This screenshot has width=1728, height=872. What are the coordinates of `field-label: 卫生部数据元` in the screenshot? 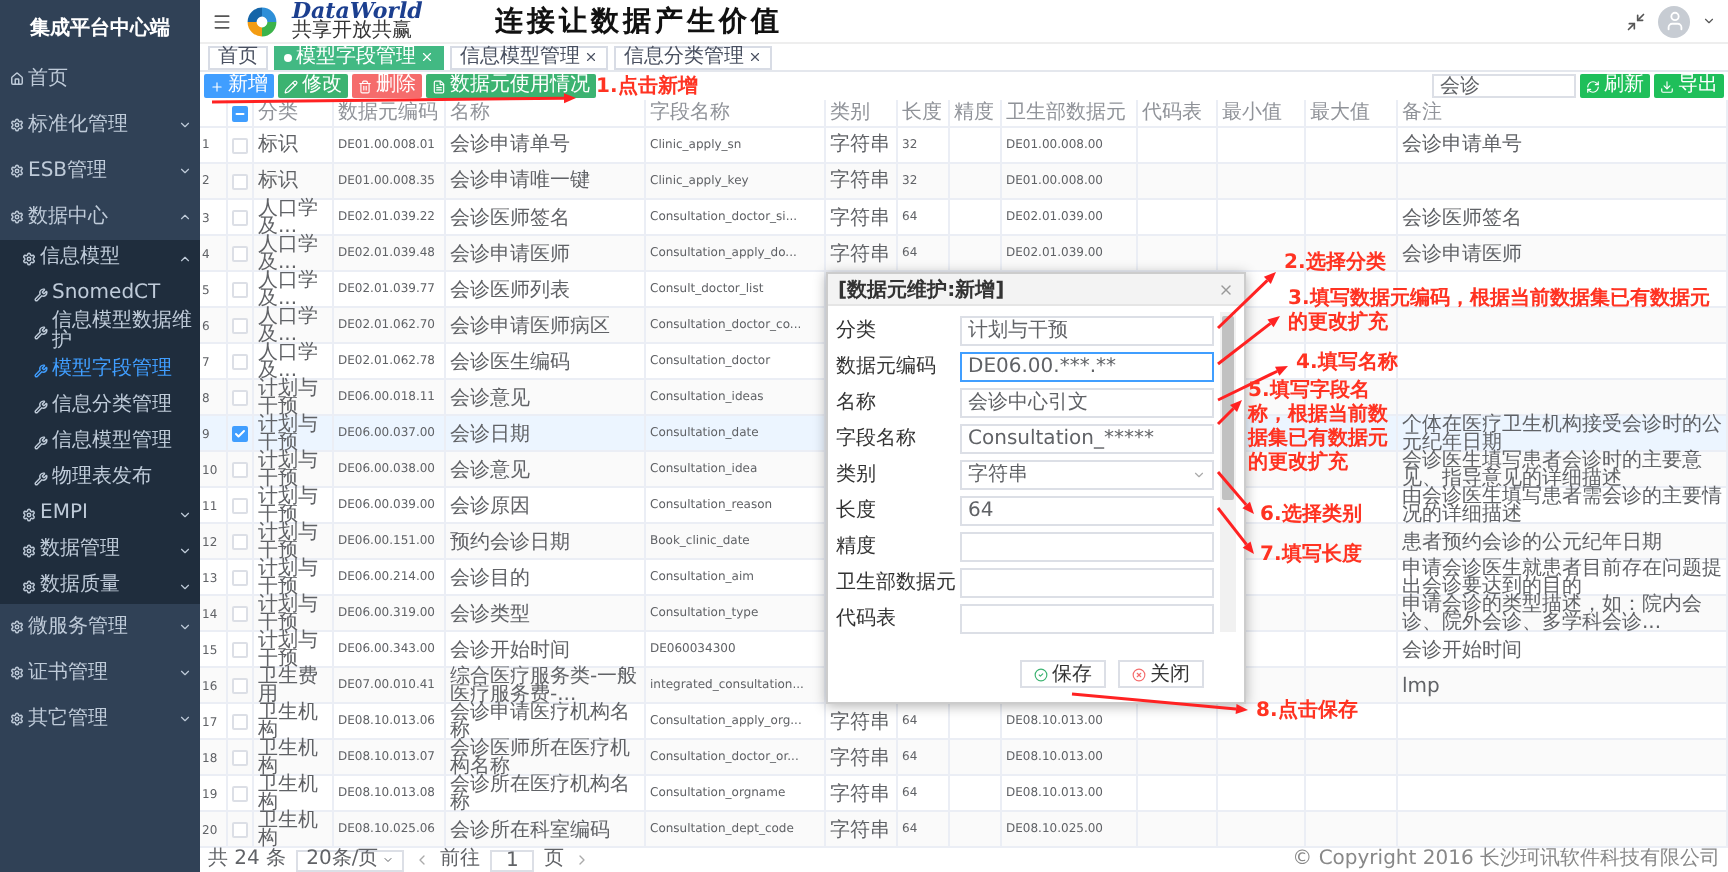 It's located at (897, 582).